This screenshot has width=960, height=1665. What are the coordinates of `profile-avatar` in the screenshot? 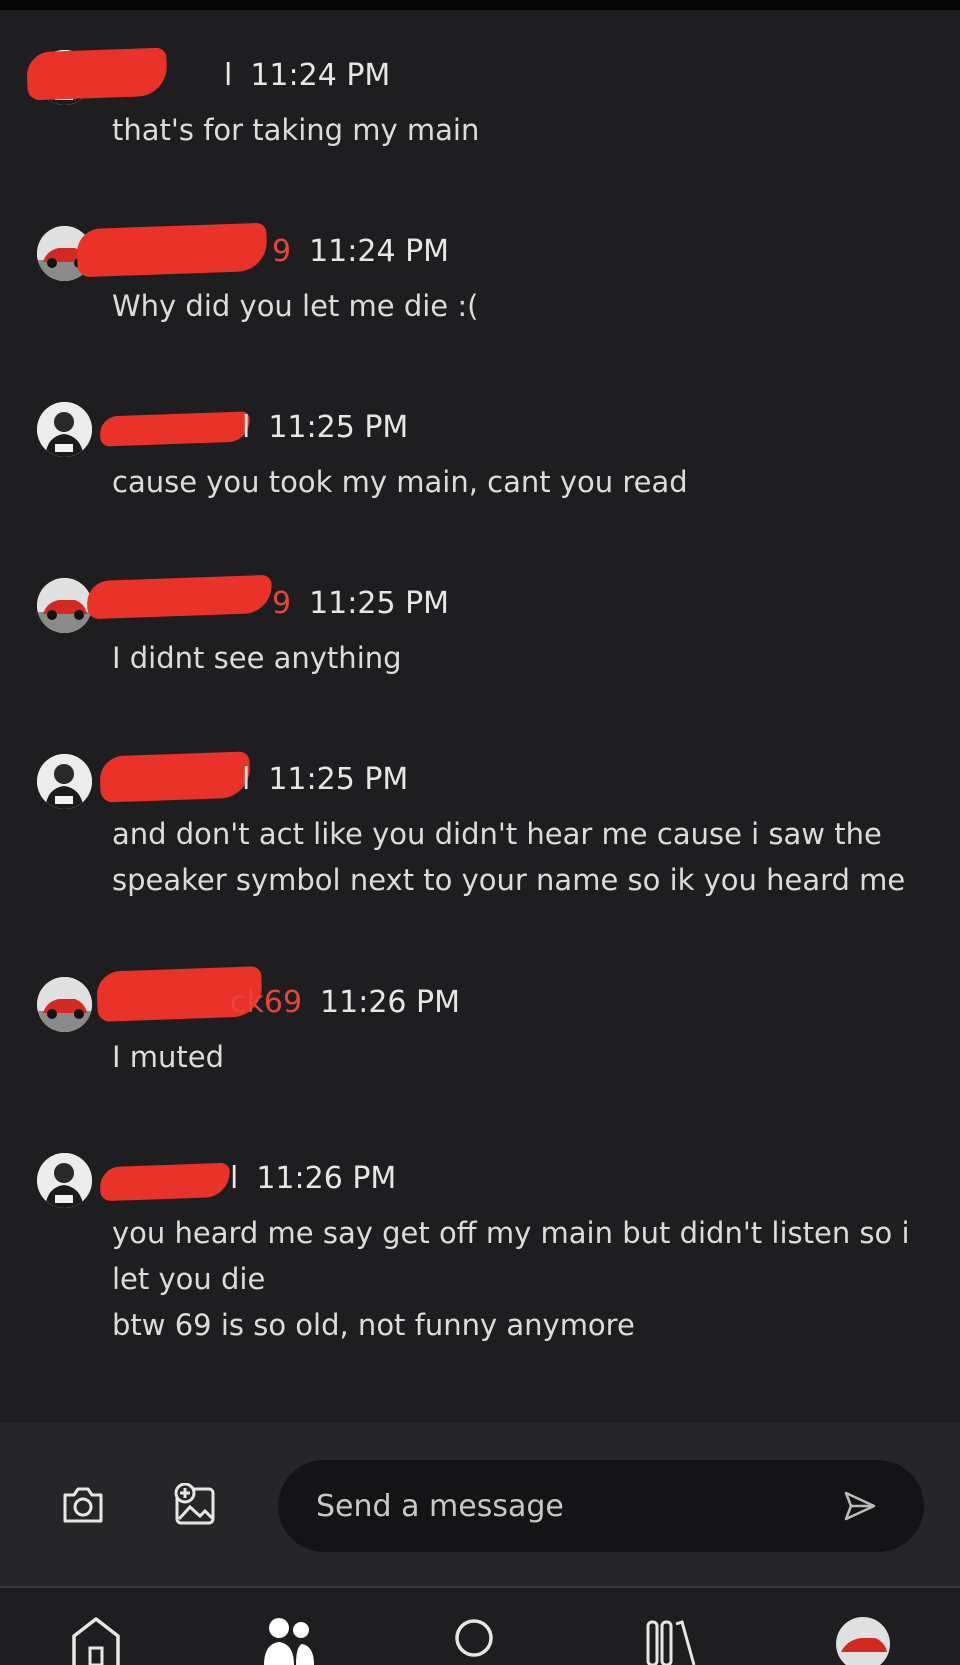 It's located at (863, 1640).